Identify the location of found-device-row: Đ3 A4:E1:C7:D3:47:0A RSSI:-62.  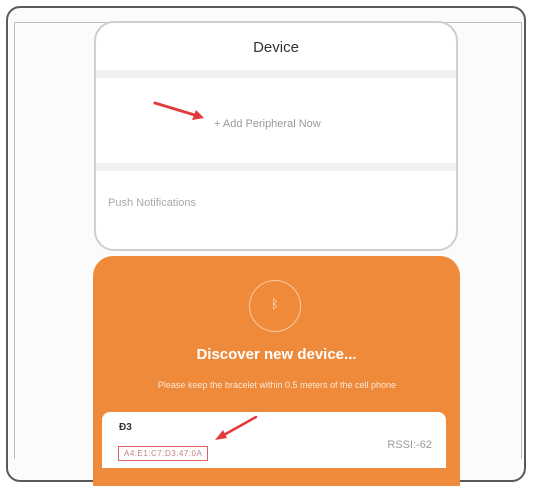
(274, 440).